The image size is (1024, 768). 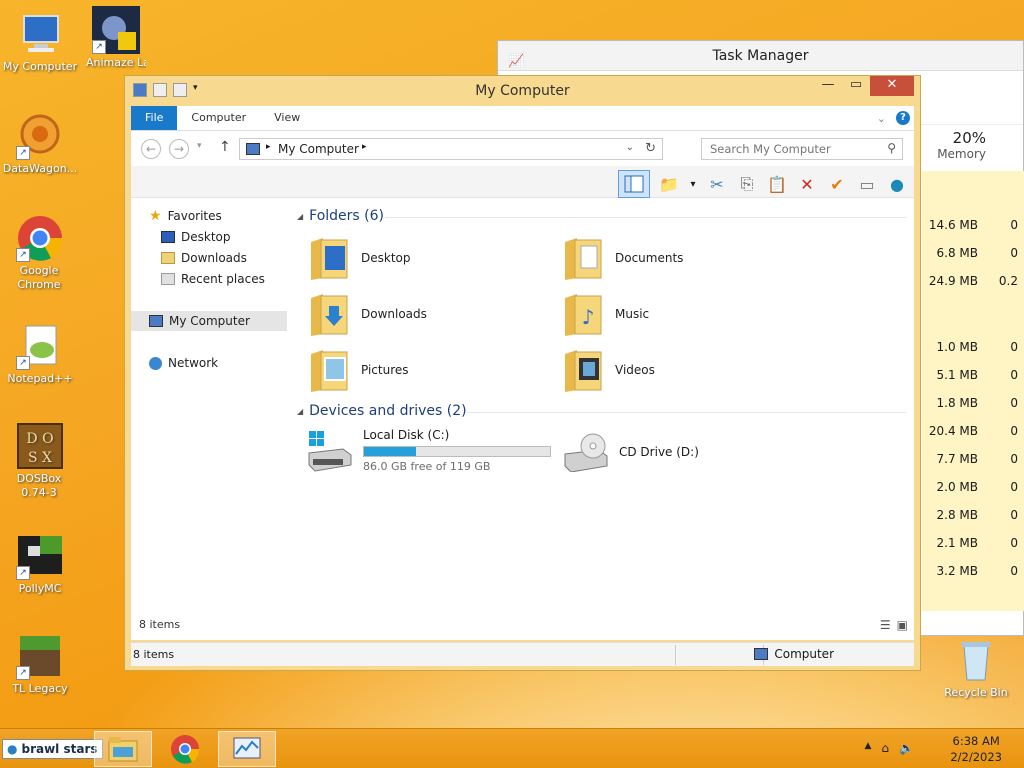 I want to click on folder-videos: Videos, so click(x=609, y=370).